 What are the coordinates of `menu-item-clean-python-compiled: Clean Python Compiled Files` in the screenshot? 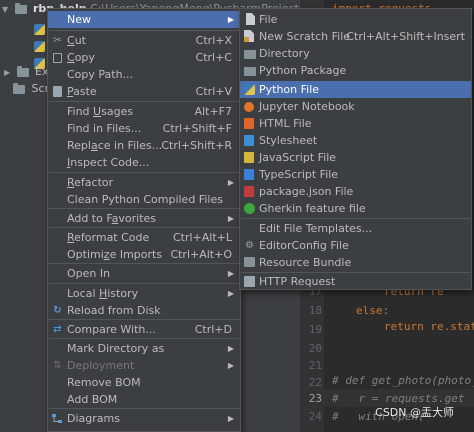 It's located at (144, 199).